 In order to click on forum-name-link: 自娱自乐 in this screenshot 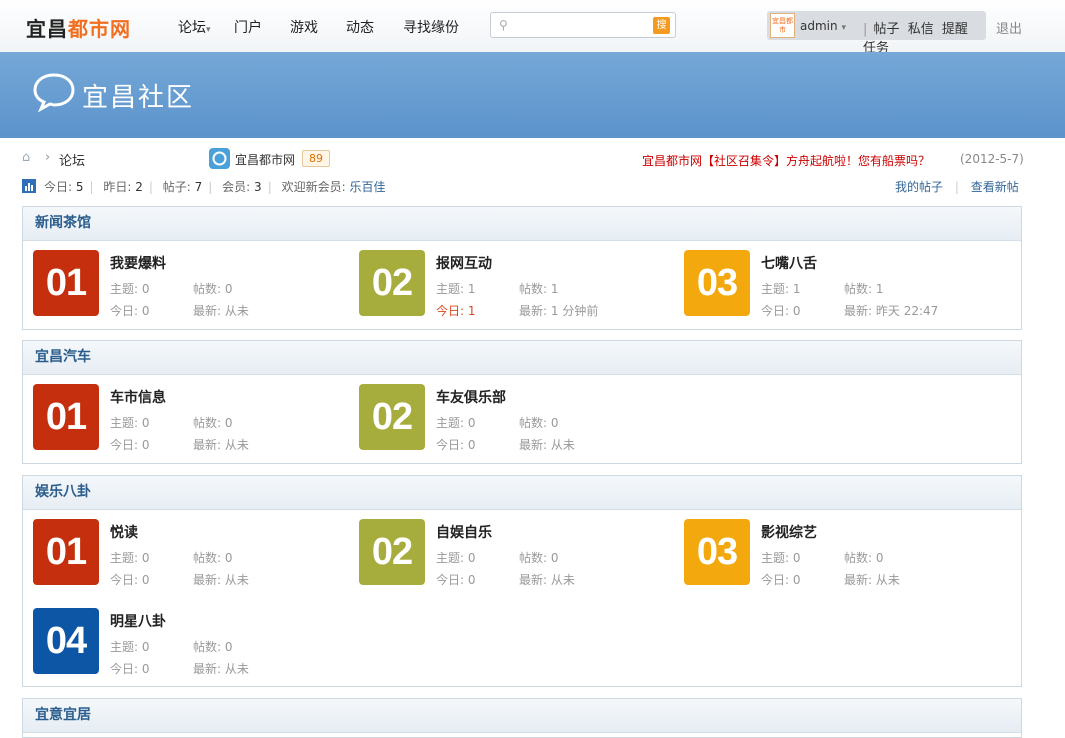, I will do `click(464, 532)`.